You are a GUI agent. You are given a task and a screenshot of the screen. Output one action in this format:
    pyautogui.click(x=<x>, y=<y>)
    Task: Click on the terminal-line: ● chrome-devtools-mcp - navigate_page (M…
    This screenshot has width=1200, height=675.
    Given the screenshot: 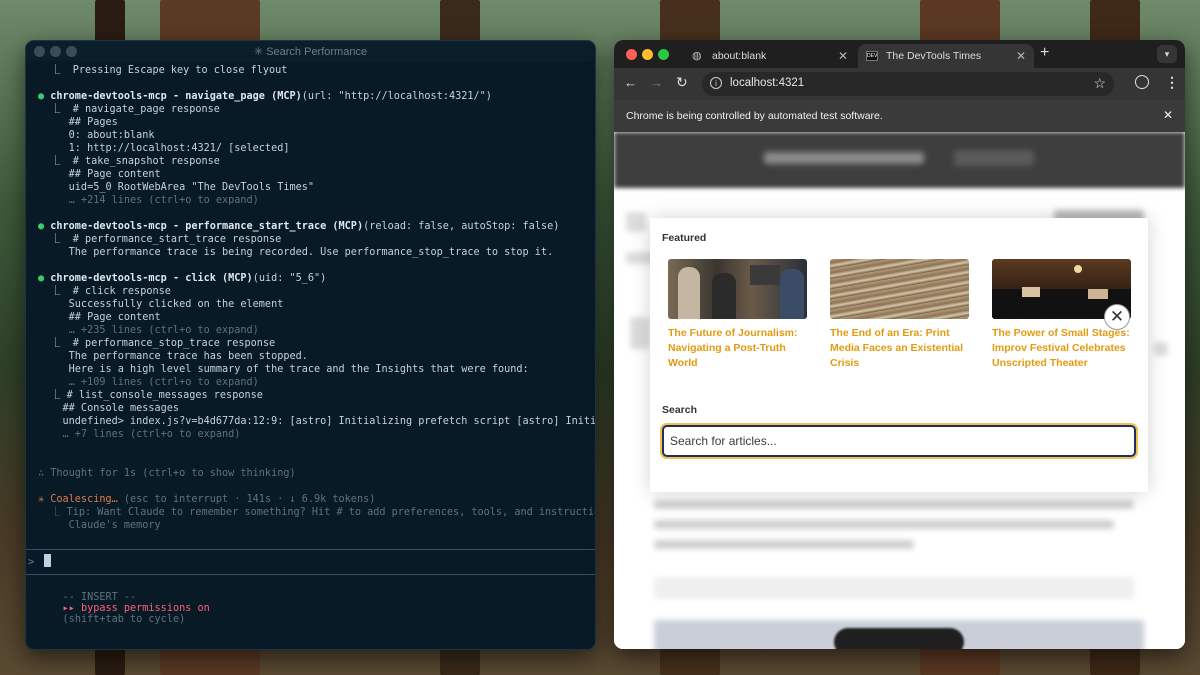 What is the action you would take?
    pyautogui.click(x=265, y=96)
    